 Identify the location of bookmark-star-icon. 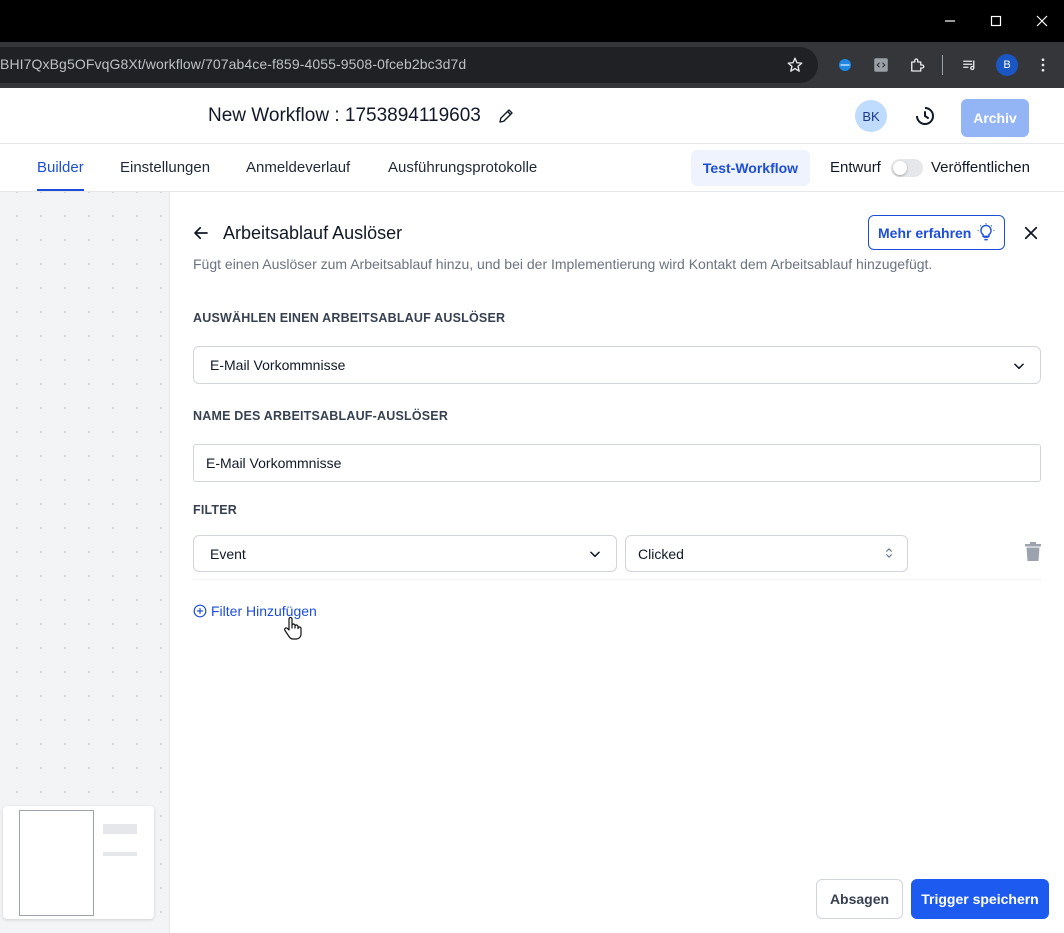
(795, 65).